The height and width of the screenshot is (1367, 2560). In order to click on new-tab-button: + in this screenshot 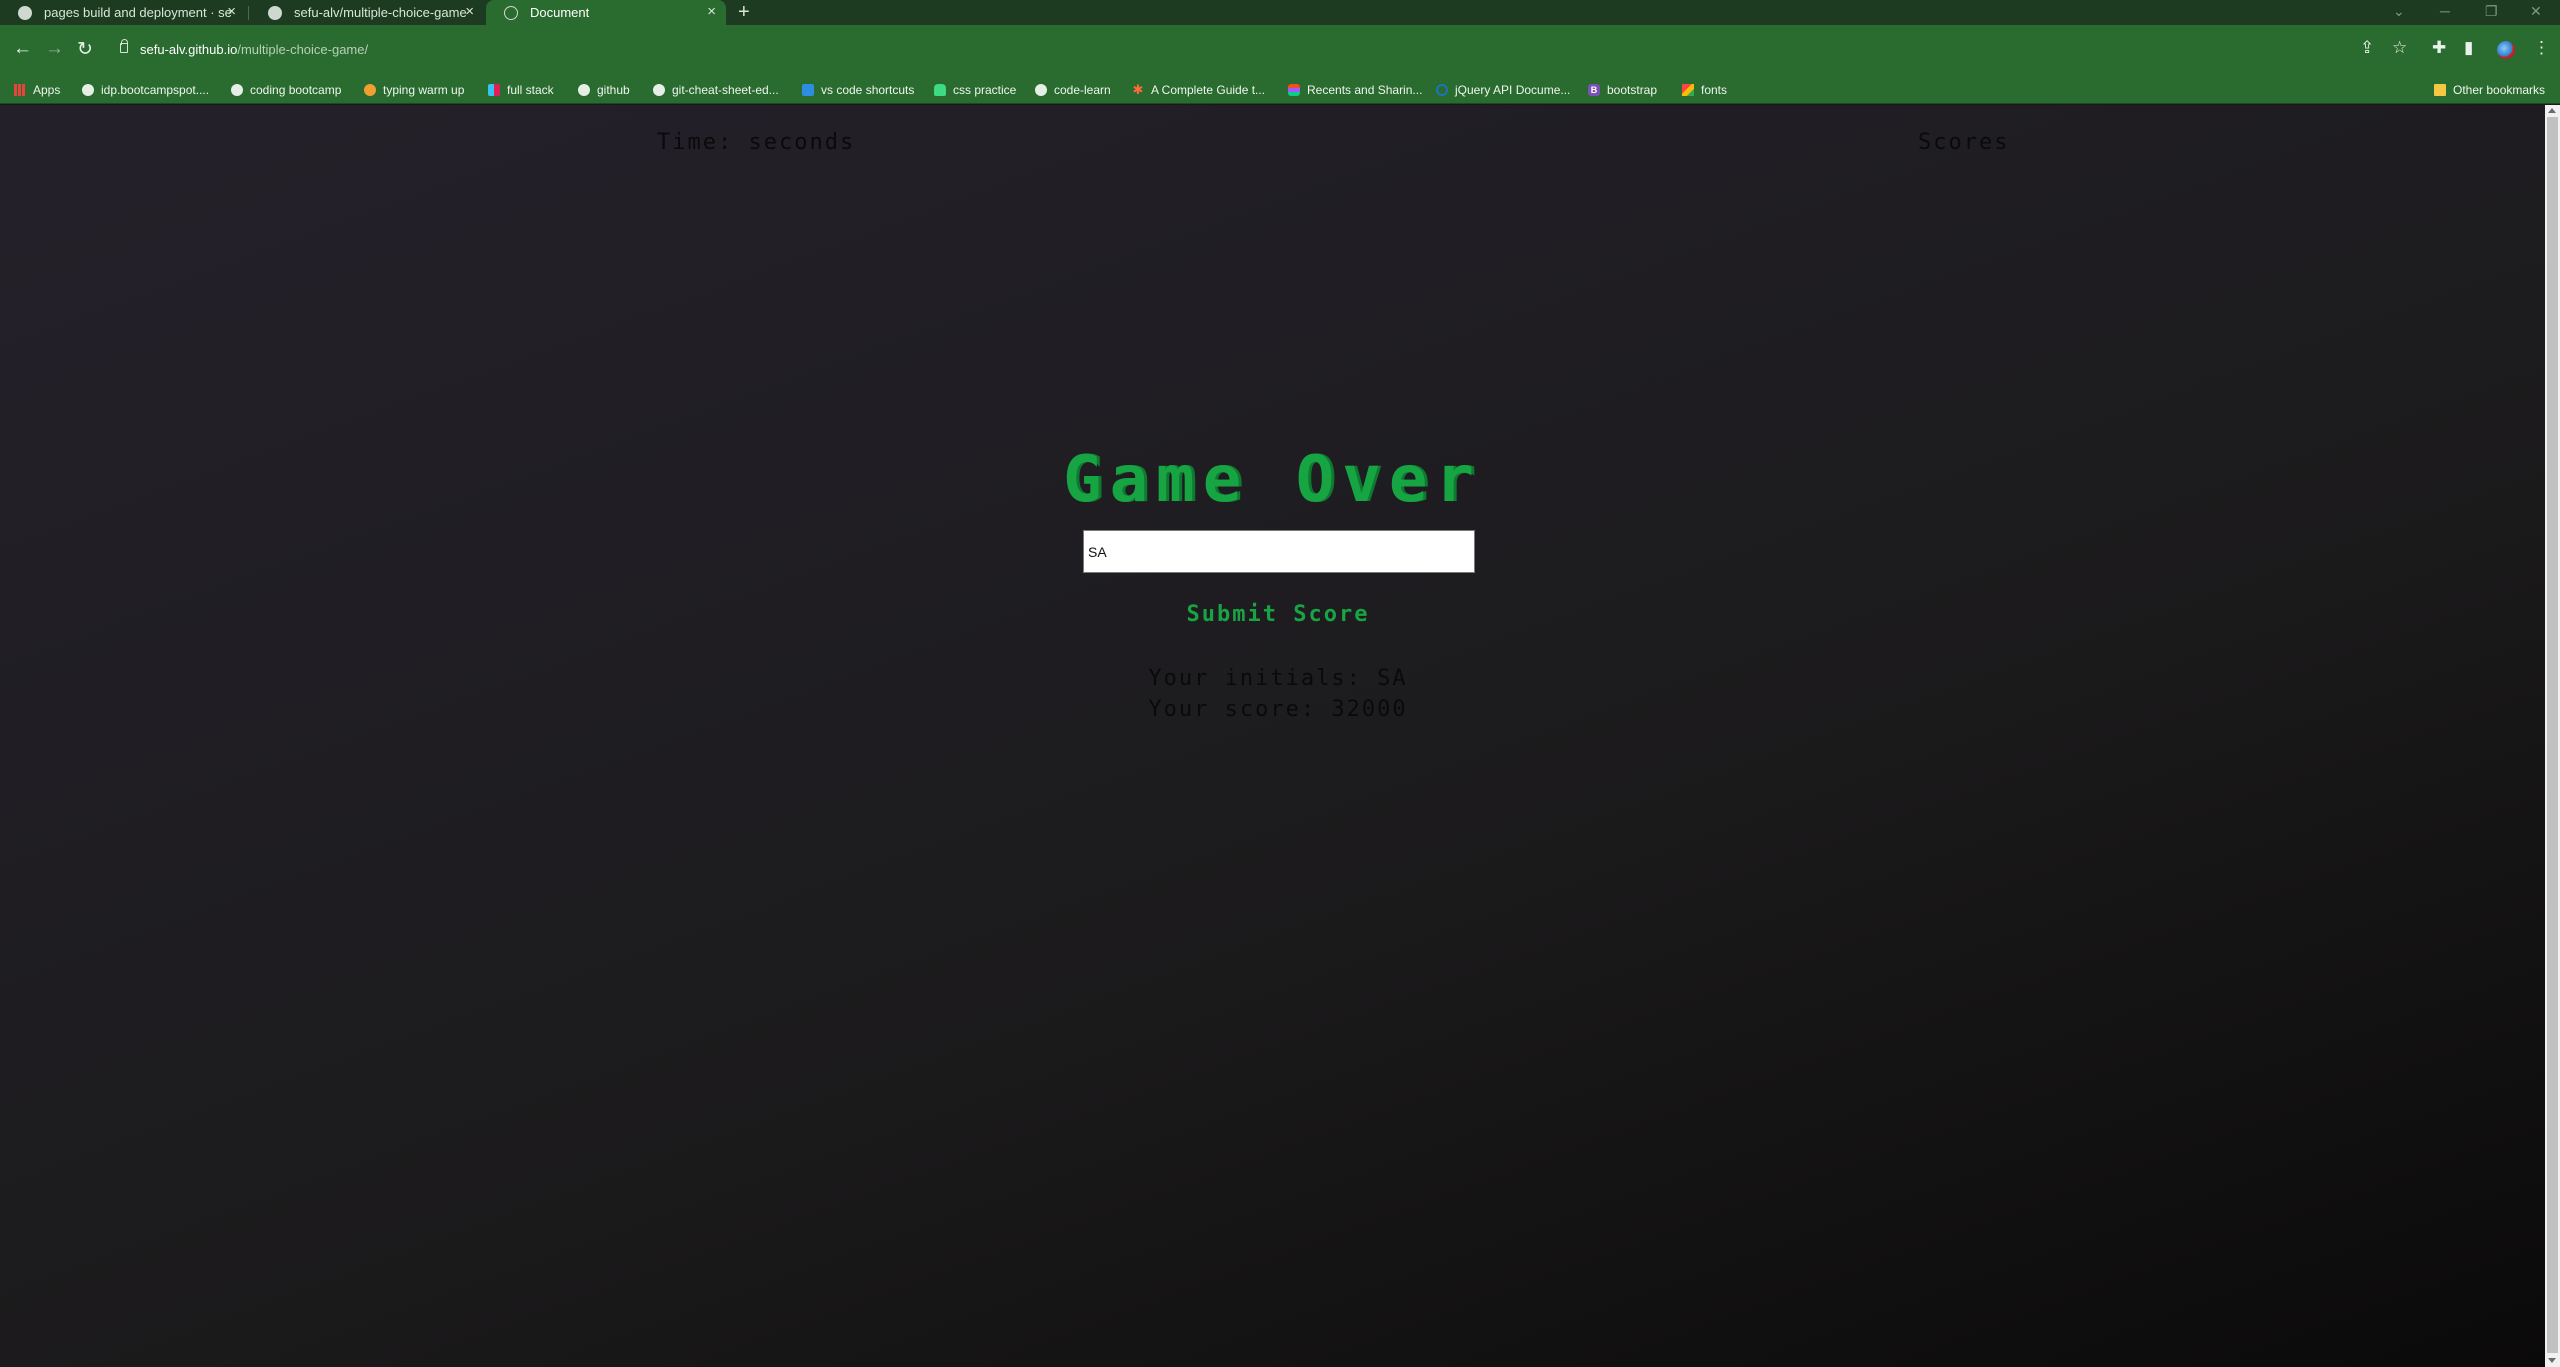, I will do `click(744, 12)`.